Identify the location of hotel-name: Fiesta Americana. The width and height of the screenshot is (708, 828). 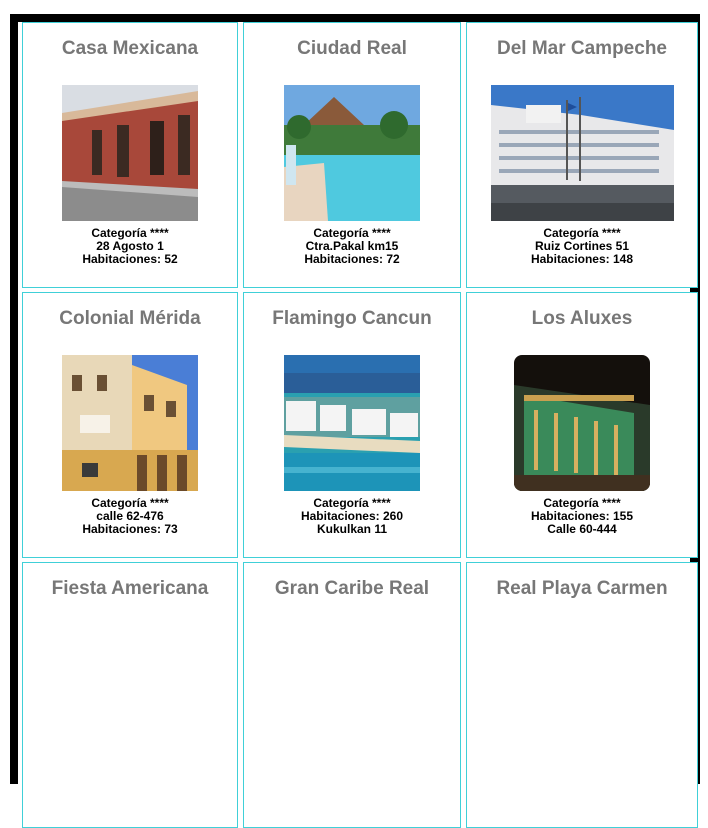
(130, 583).